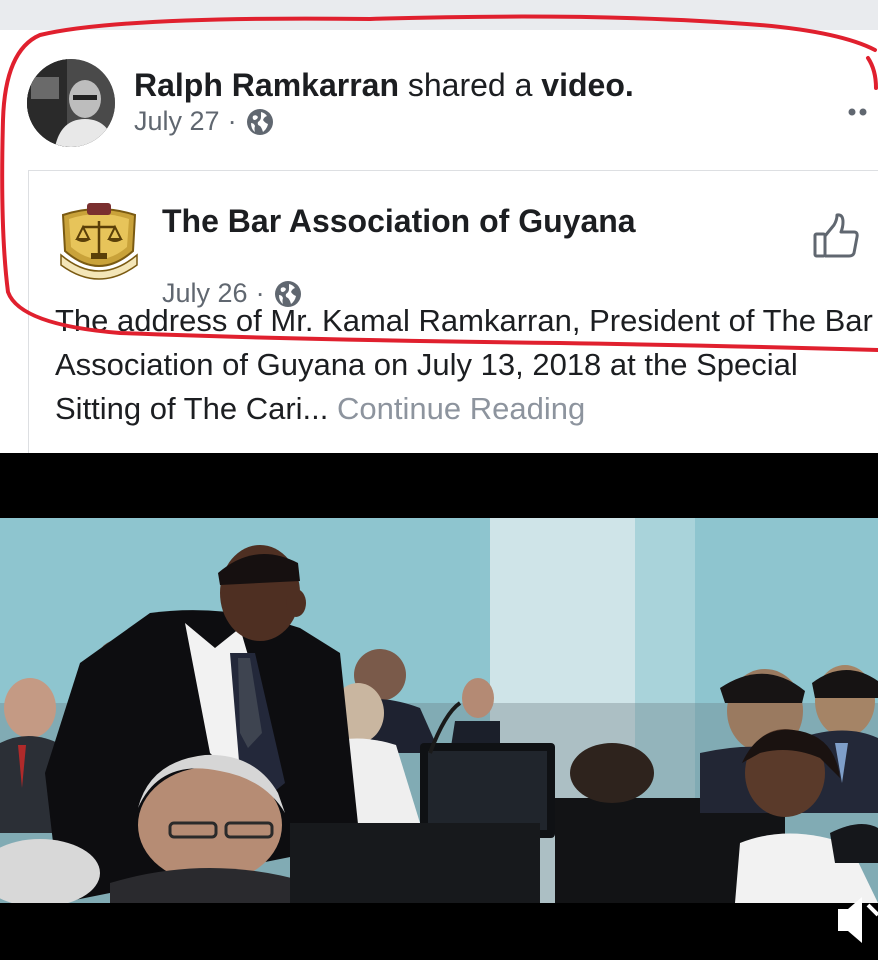 This screenshot has height=960, width=878. What do you see at coordinates (399, 221) in the screenshot?
I see `page-name-link: The Bar Association of Guyana` at bounding box center [399, 221].